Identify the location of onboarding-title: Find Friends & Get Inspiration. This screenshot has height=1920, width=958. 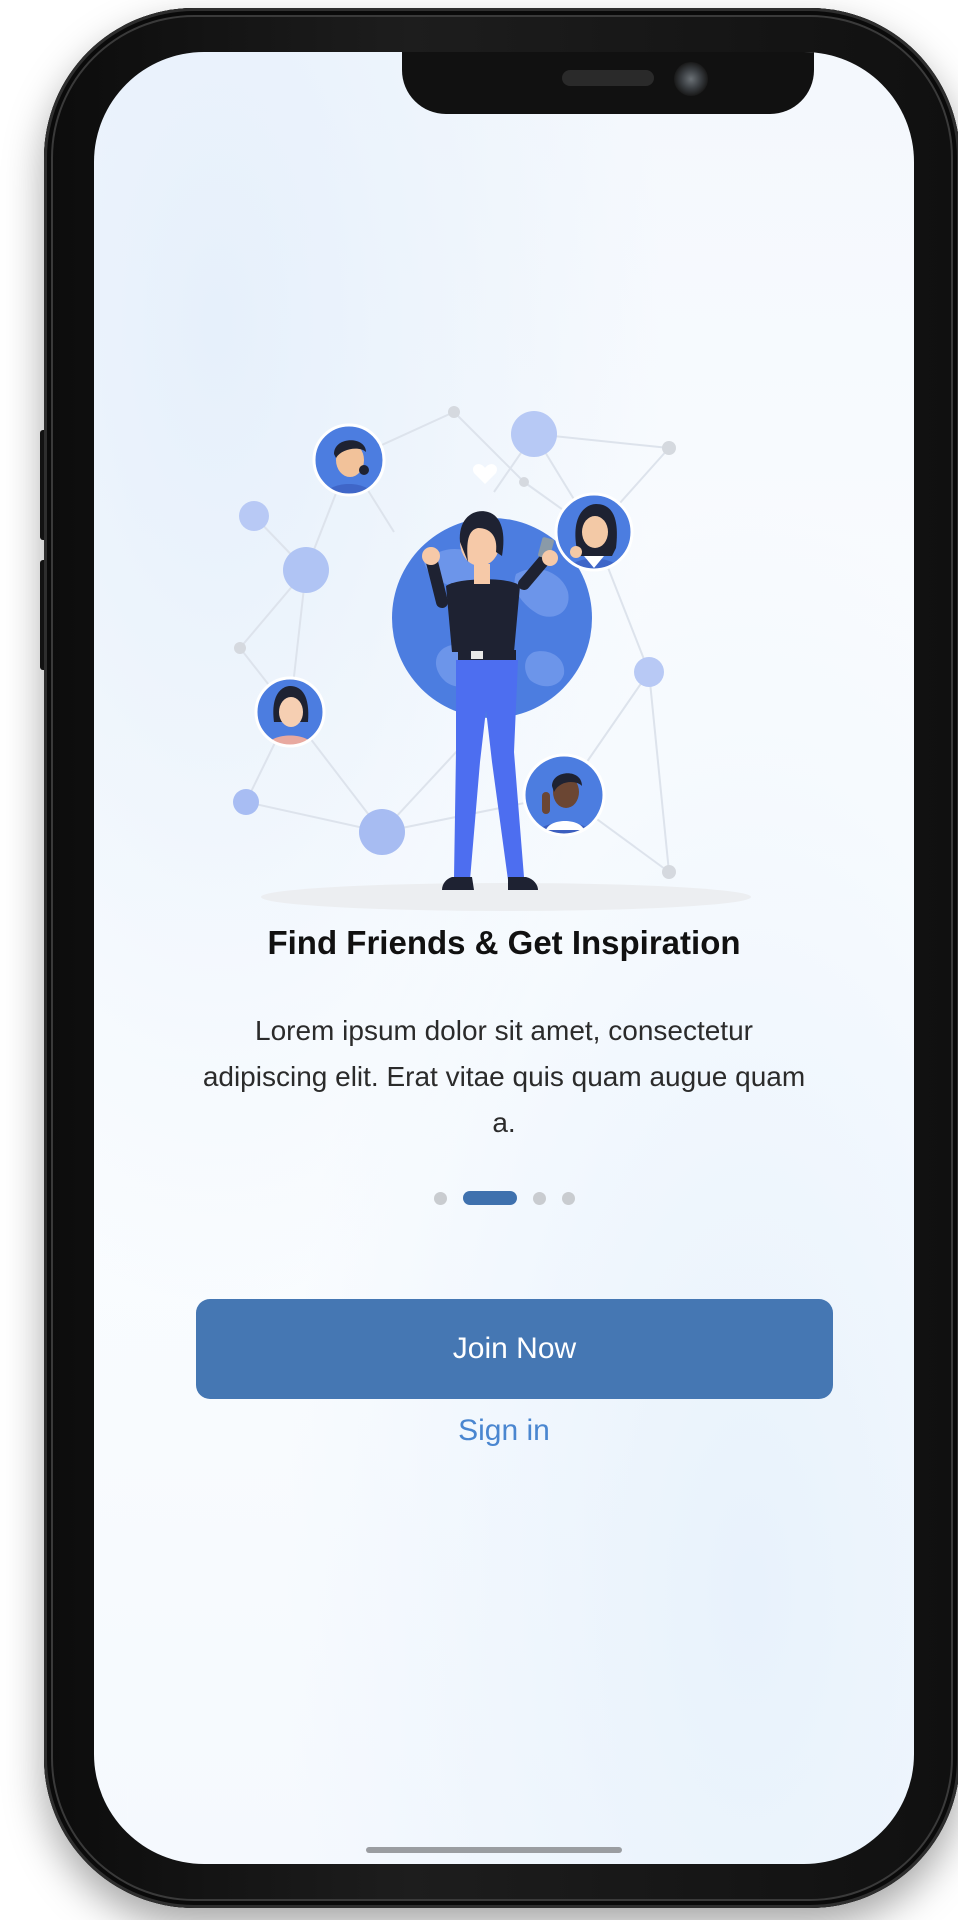
(504, 942).